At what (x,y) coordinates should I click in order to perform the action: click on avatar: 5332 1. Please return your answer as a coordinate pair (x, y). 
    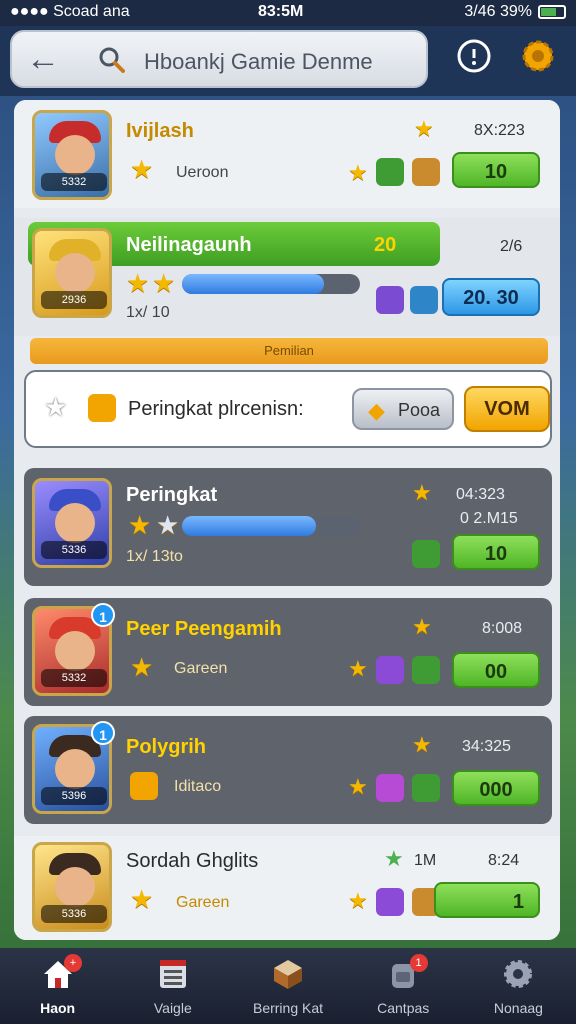
    Looking at the image, I should click on (73, 649).